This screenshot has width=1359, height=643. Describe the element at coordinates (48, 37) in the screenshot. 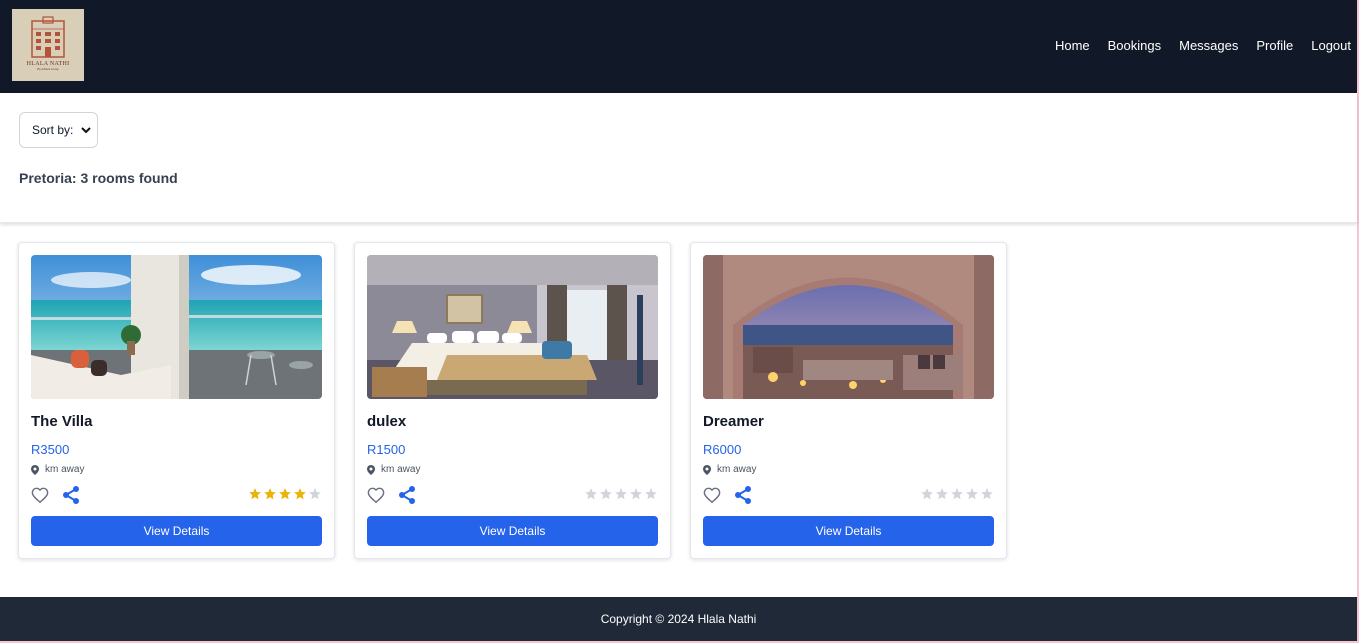

I see `hotel-building-logo` at that location.